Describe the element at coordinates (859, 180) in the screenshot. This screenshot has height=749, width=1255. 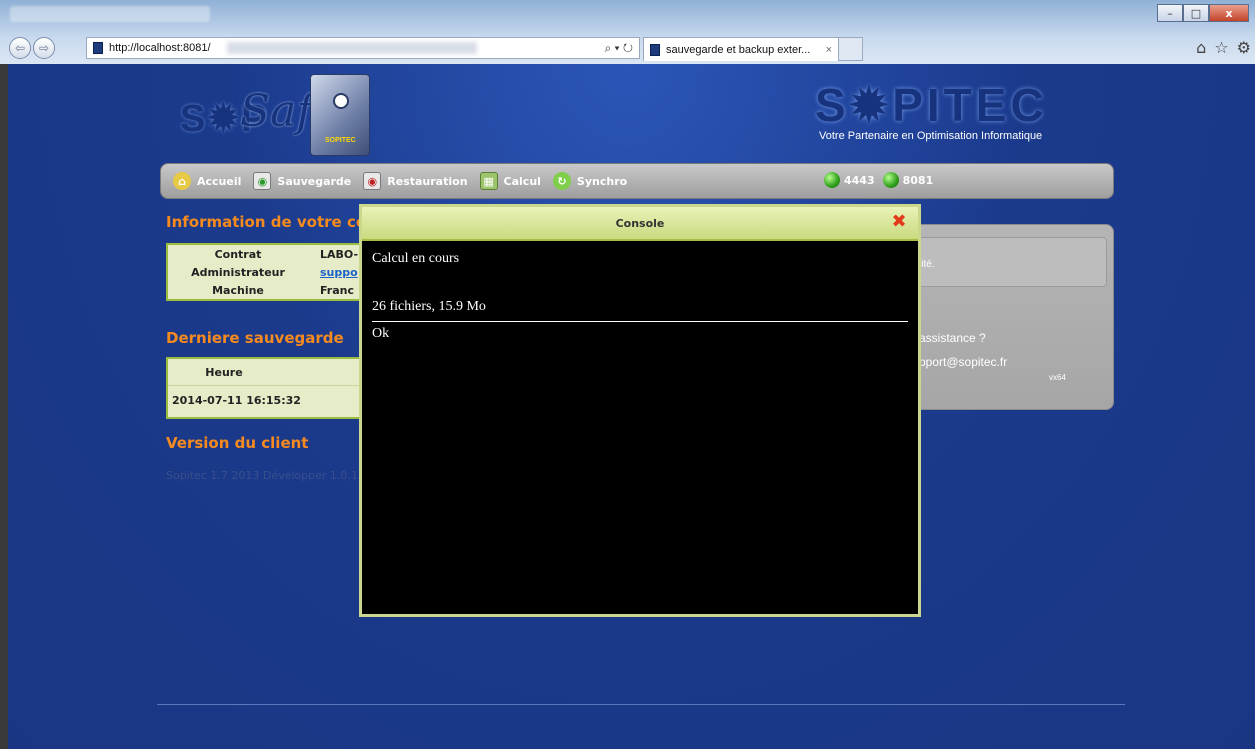
I see `port-4443-label: 4443` at that location.